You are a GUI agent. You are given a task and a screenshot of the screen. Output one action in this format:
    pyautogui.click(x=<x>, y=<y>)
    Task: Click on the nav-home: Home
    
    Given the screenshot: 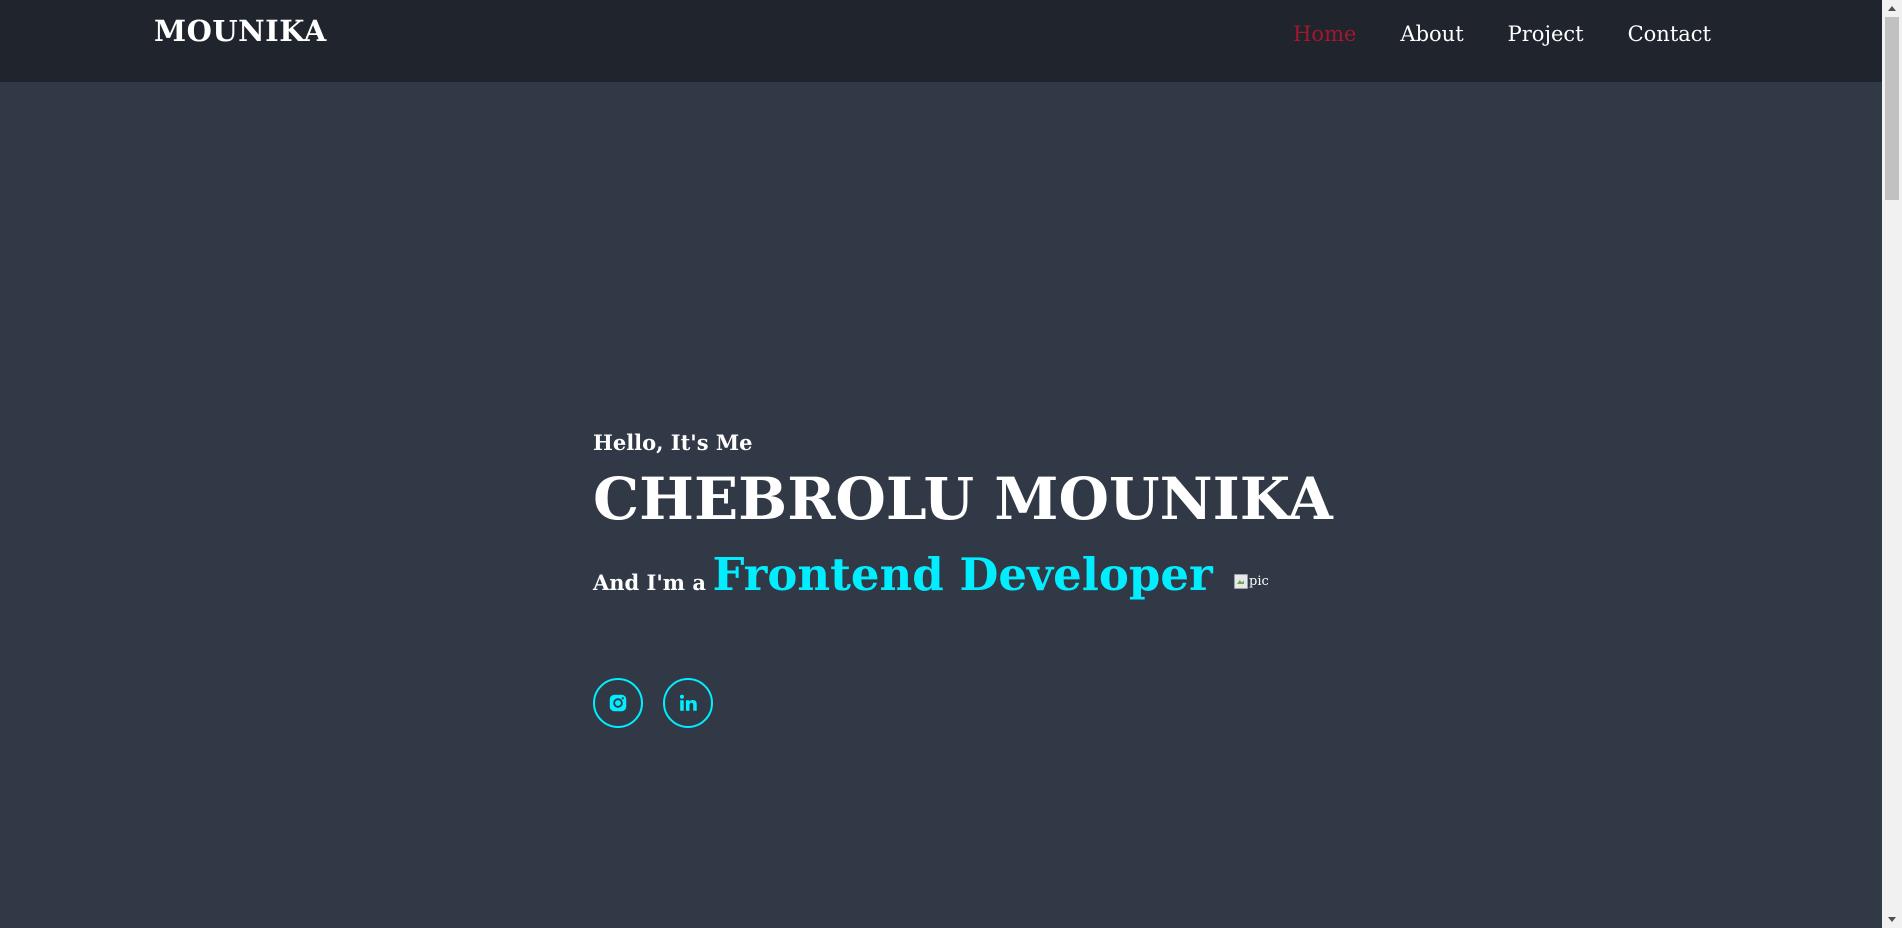 What is the action you would take?
    pyautogui.click(x=1324, y=34)
    